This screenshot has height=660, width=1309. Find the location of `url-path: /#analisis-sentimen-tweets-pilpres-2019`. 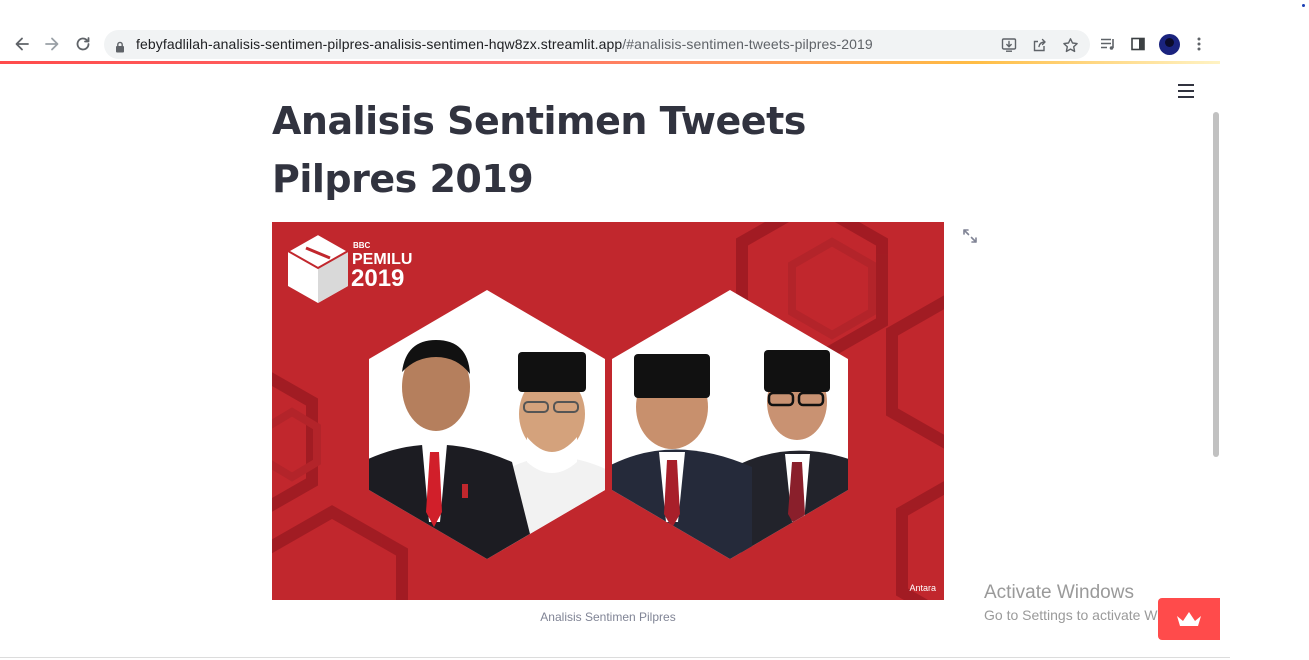

url-path: /#analisis-sentimen-tweets-pilpres-2019 is located at coordinates (747, 44).